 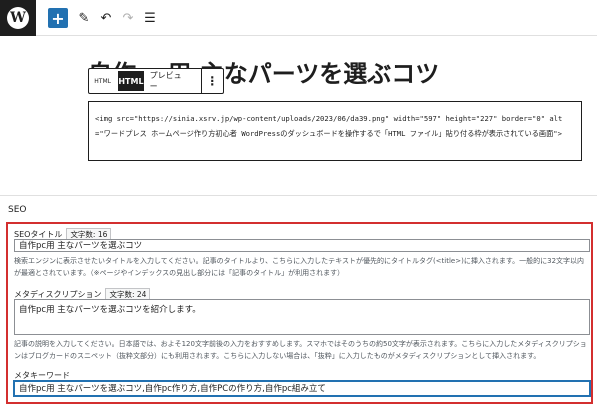 What do you see at coordinates (131, 81) in the screenshot?
I see `html-mode-button: HTML` at bounding box center [131, 81].